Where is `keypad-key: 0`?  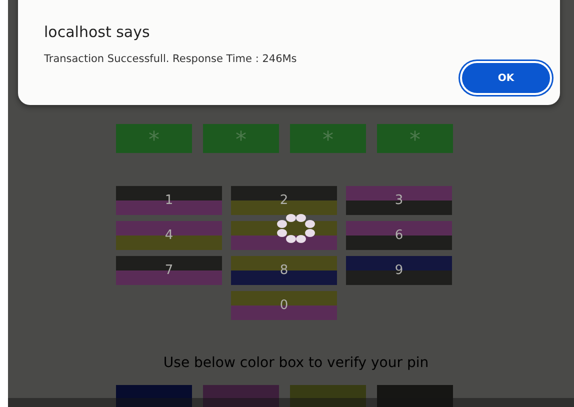 keypad-key: 0 is located at coordinates (284, 305).